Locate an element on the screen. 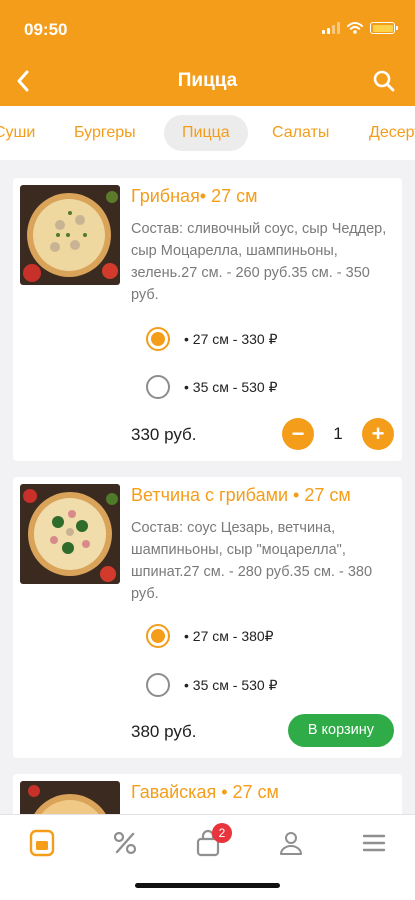 The height and width of the screenshot is (900, 415). quantity-value: 1 is located at coordinates (338, 433).